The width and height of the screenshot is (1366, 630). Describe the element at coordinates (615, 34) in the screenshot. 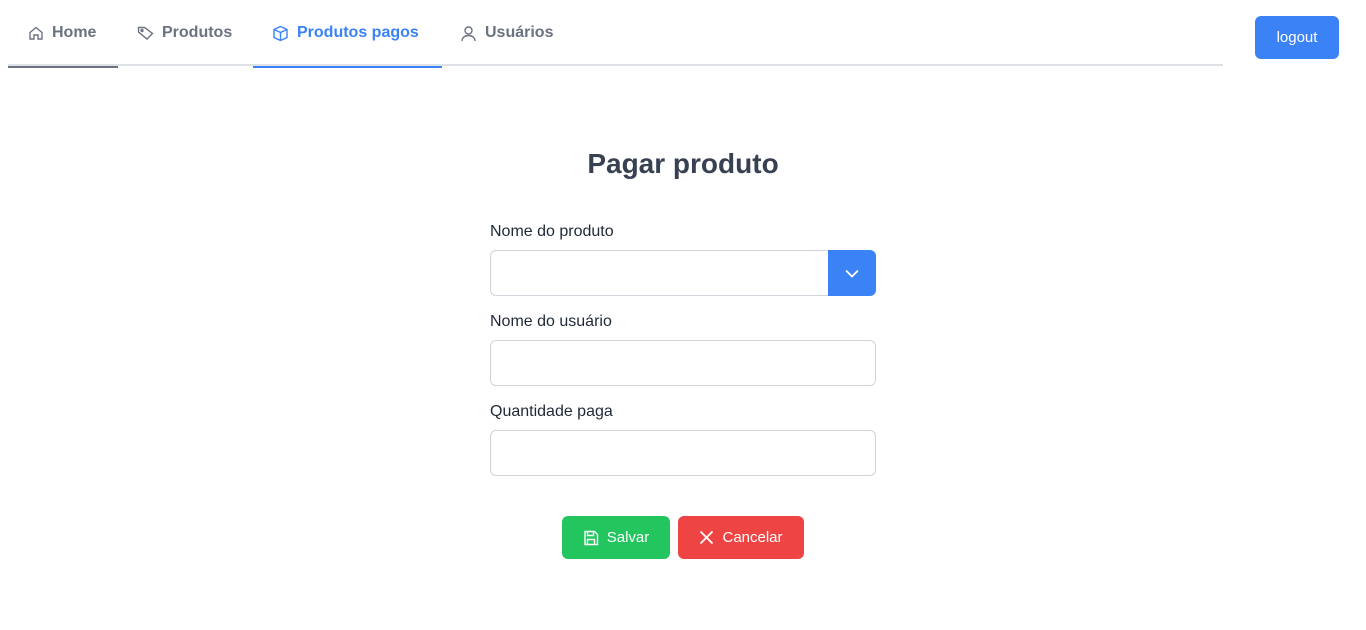

I see `tab-menu: Home Produtos Produtos pagos Usuários` at that location.